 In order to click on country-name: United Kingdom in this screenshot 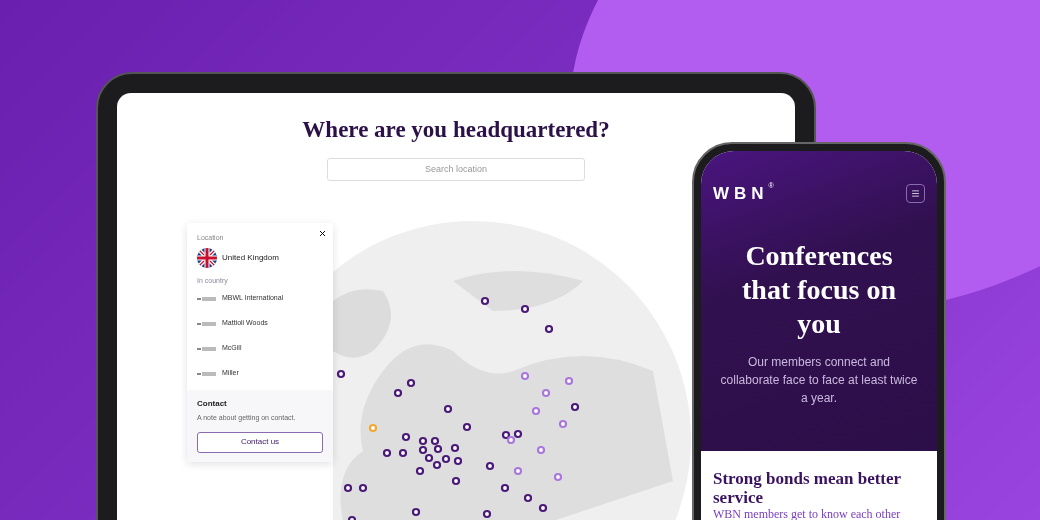, I will do `click(250, 257)`.